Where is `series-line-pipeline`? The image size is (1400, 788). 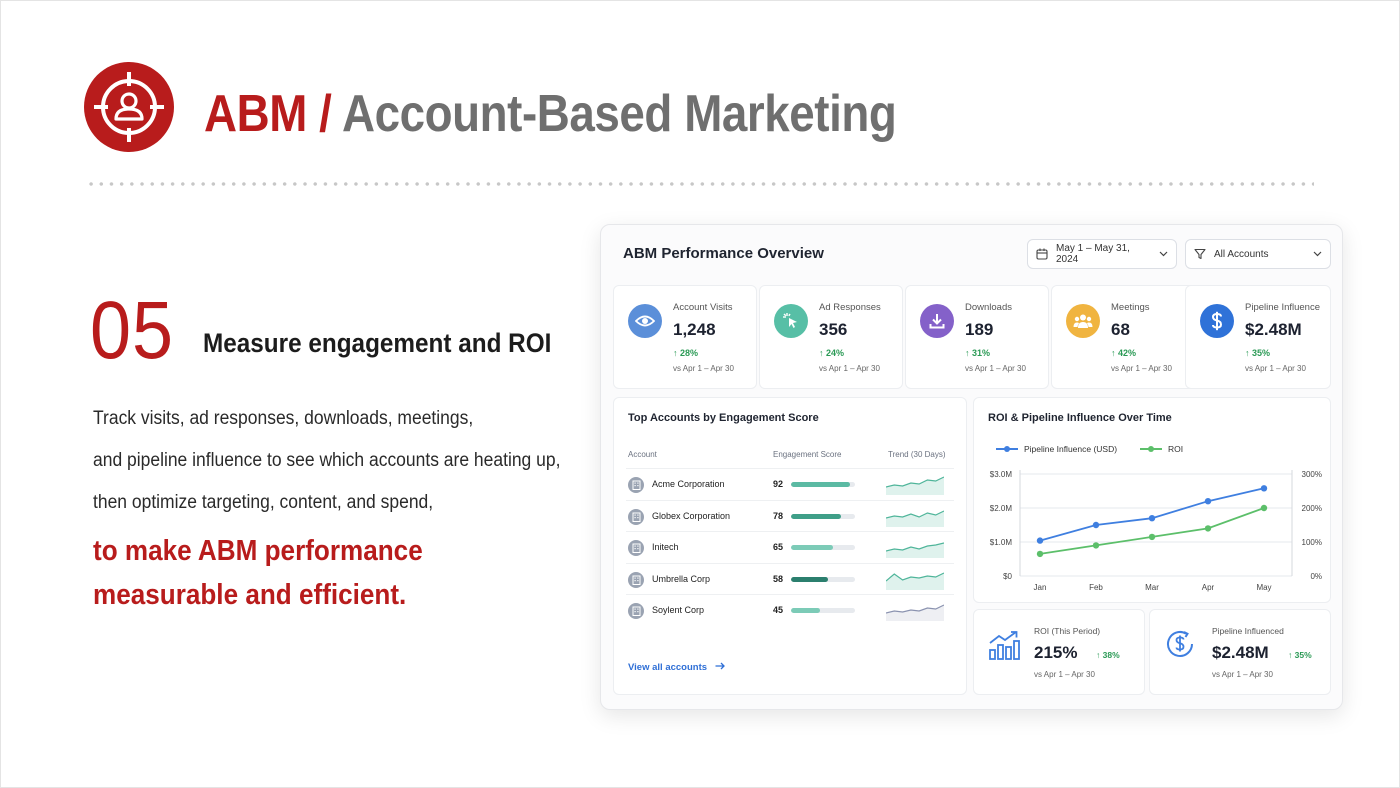 series-line-pipeline is located at coordinates (1152, 514).